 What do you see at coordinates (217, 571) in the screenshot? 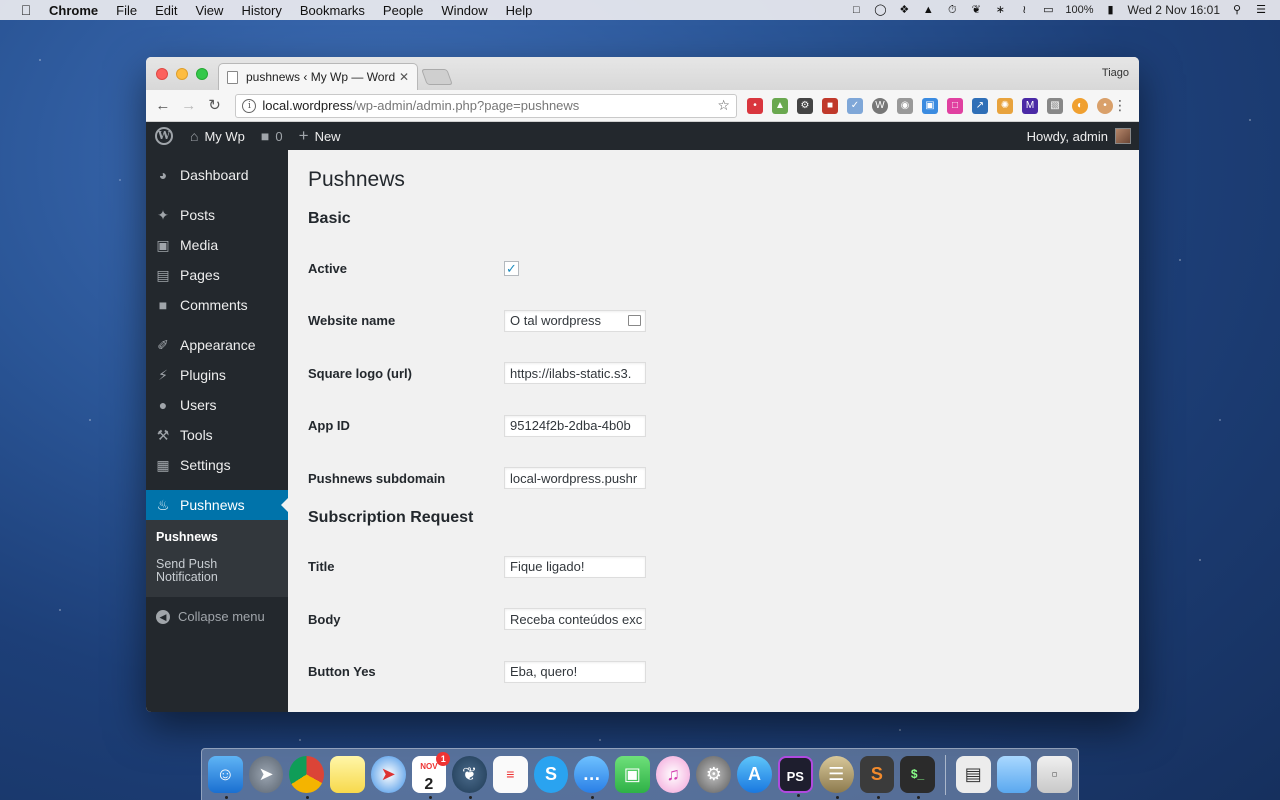
I see `submenu-send-push-notification: Send Push Notification` at bounding box center [217, 571].